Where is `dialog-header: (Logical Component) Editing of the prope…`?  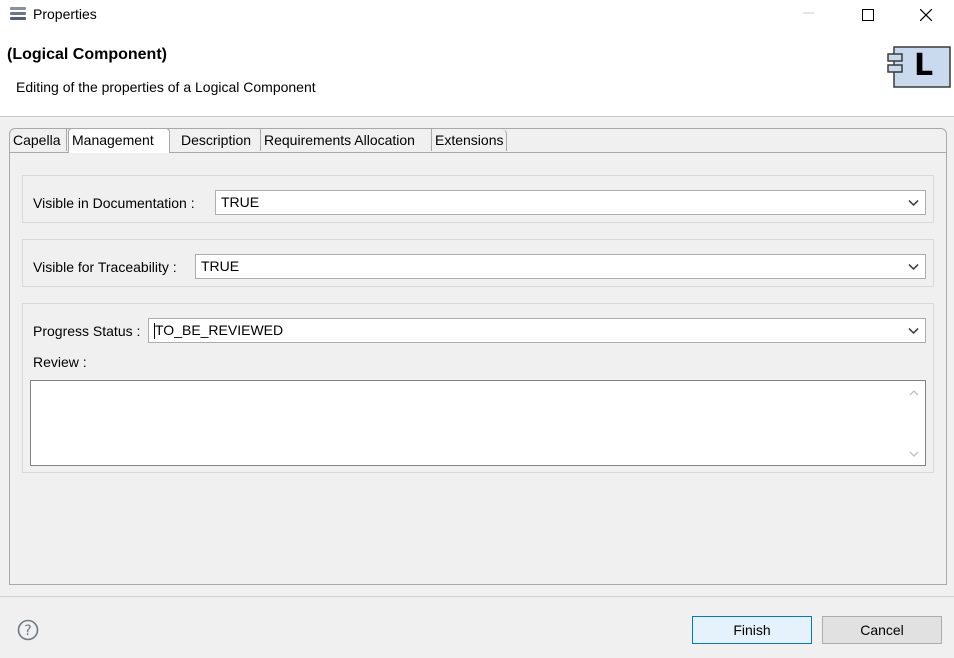
dialog-header: (Logical Component) Editing of the prope… is located at coordinates (477, 73).